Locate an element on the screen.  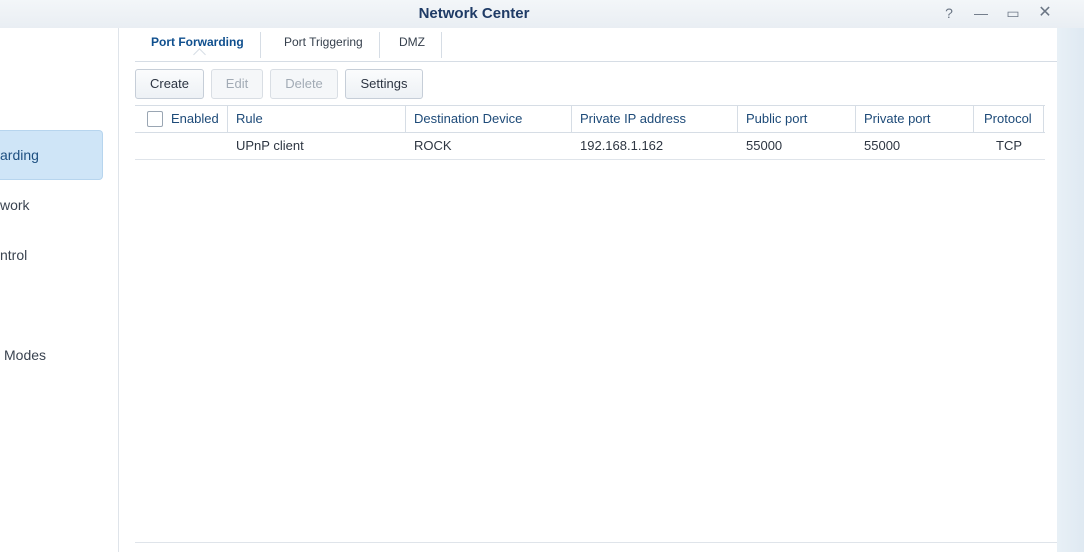
tab-label: Port Forwarding is located at coordinates (197, 42).